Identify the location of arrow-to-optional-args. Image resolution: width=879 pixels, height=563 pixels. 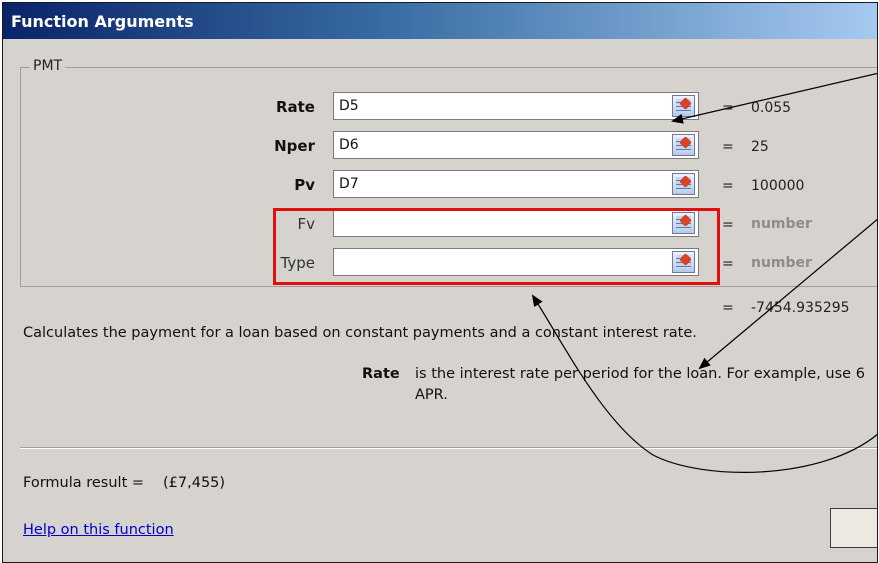
(704, 383).